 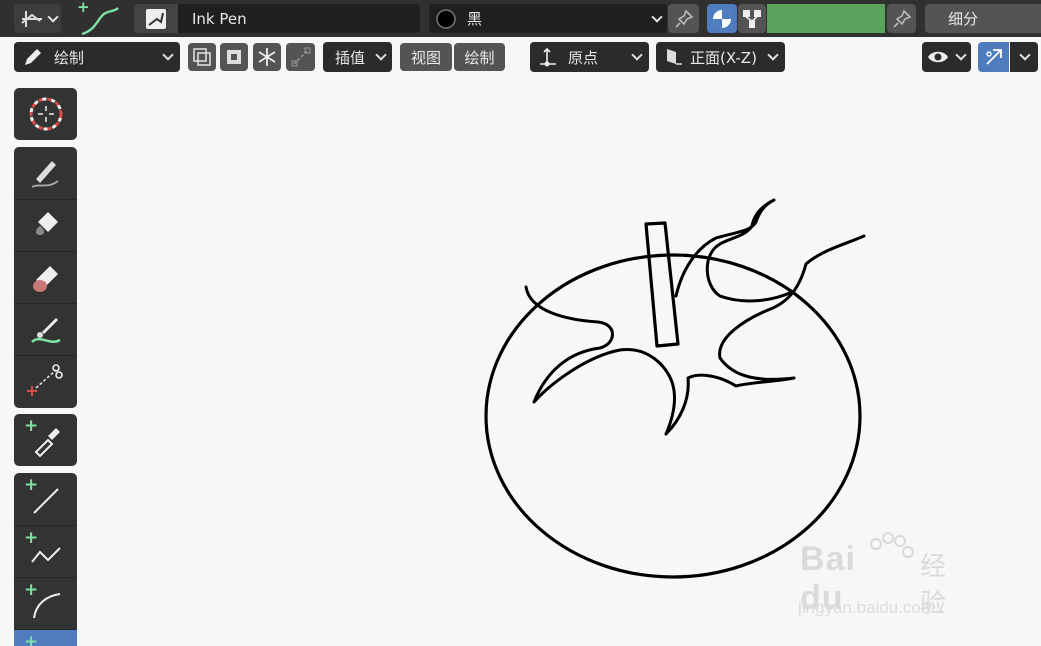 I want to click on tomato-leaf-right-stroke, so click(x=765, y=335).